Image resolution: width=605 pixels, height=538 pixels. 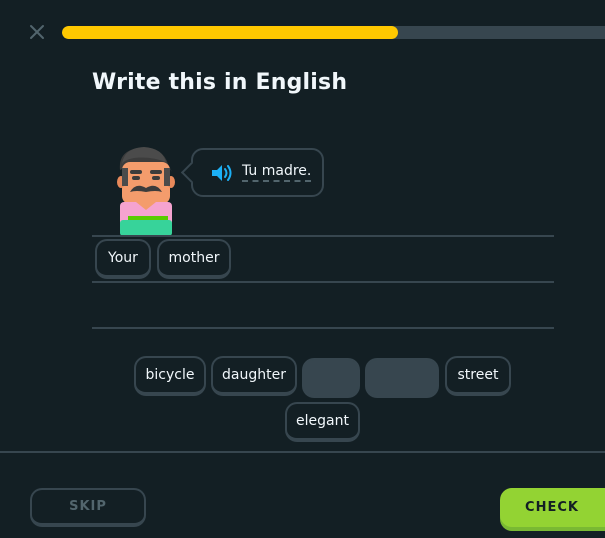 I want to click on close-icon, so click(x=37, y=32).